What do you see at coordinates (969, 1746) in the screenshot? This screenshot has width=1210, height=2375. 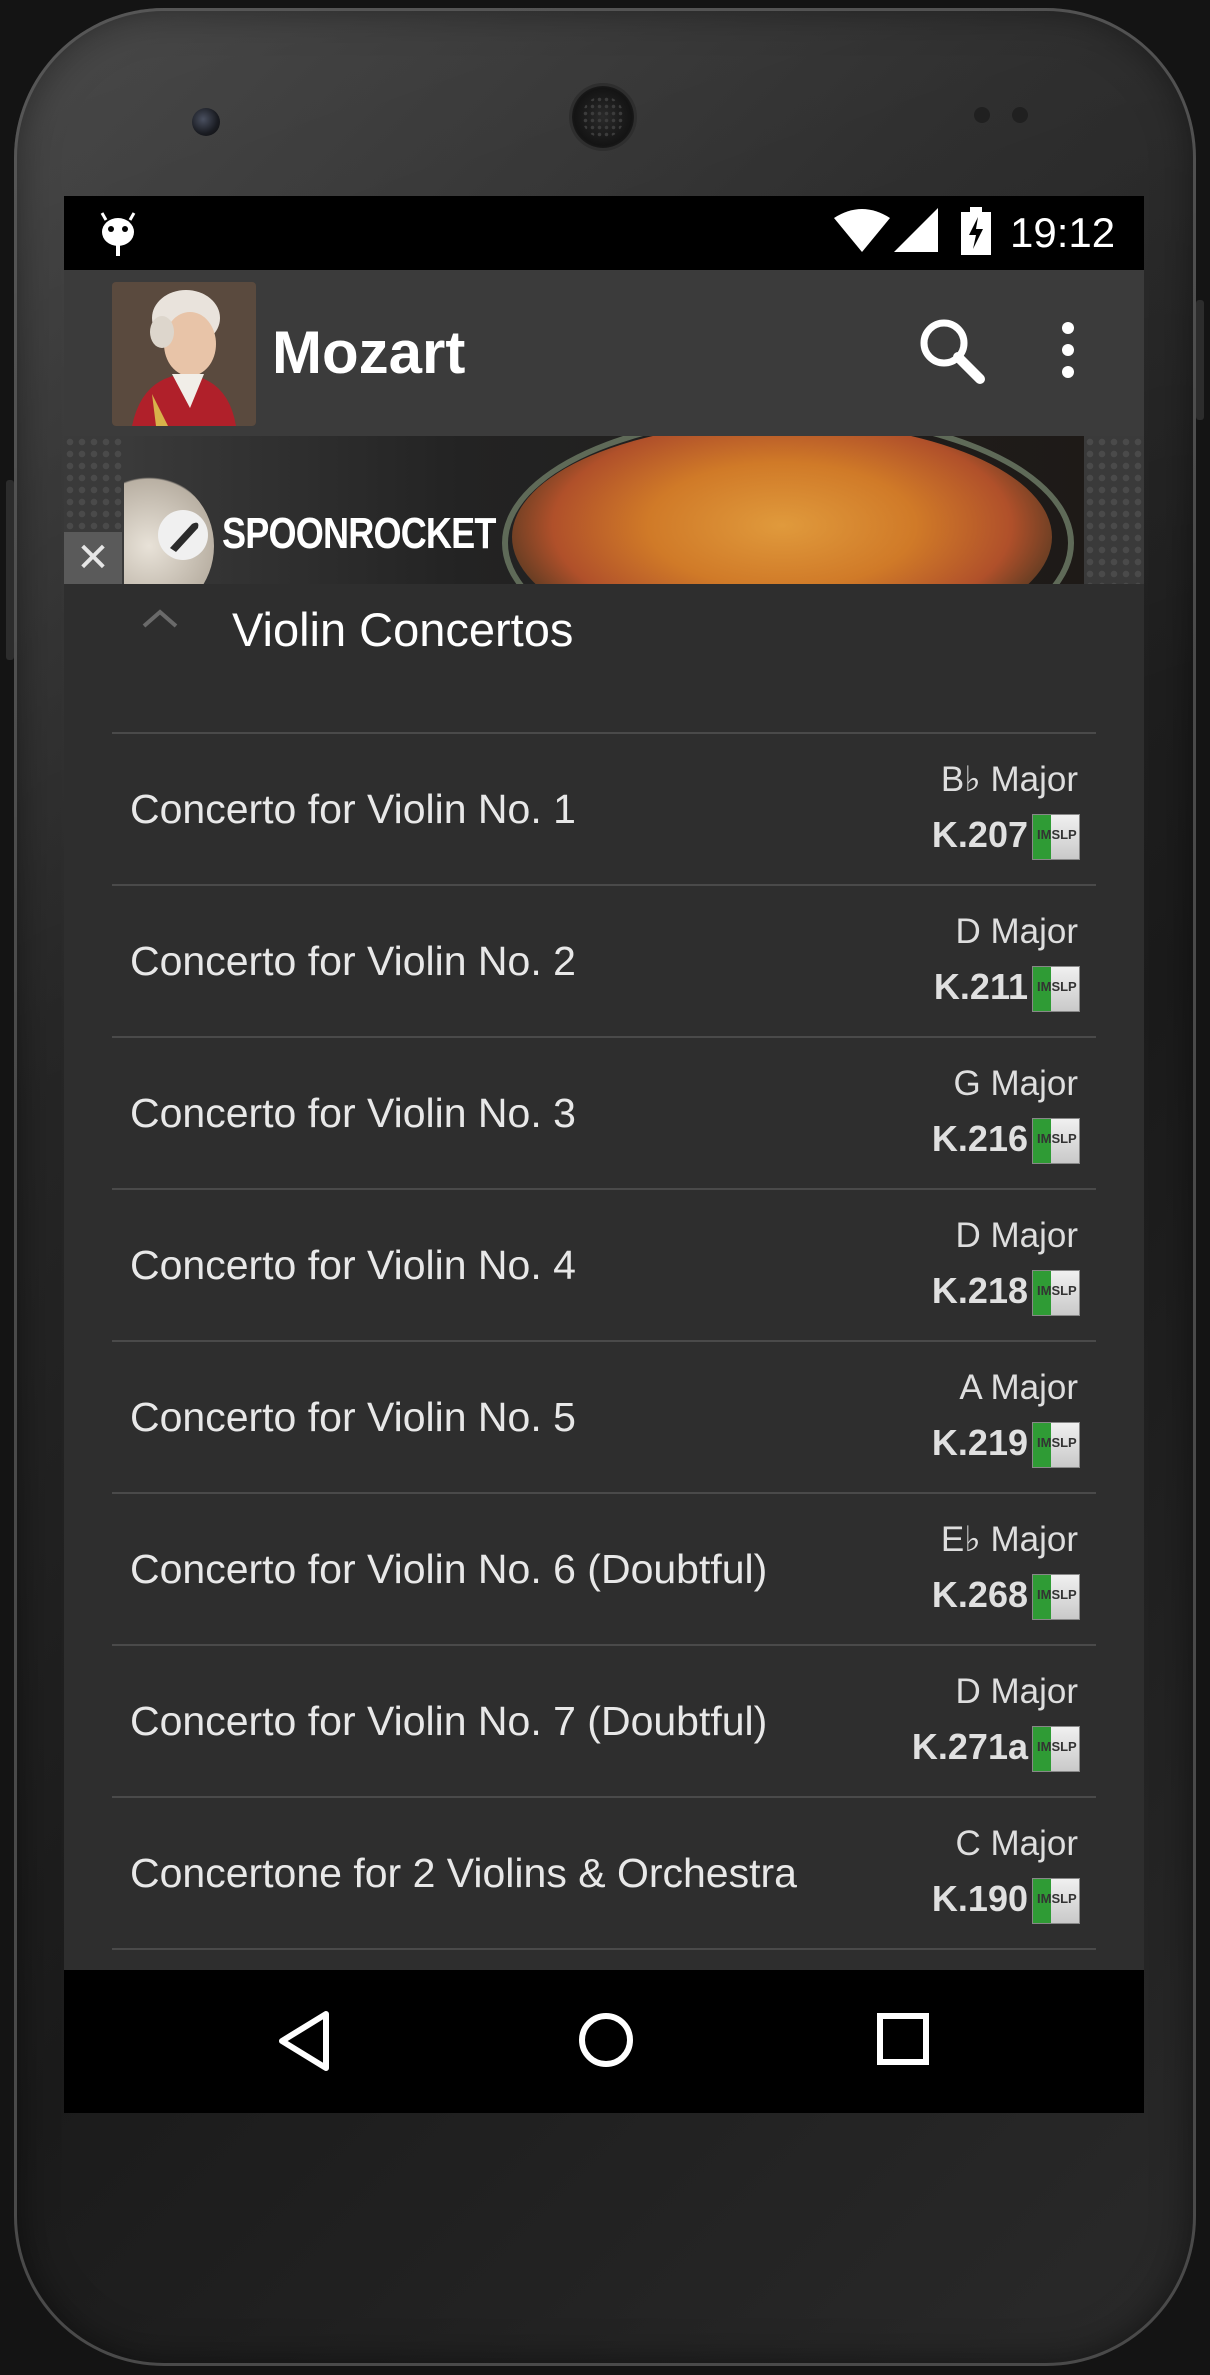 I see `work-catalog: K.271a` at bounding box center [969, 1746].